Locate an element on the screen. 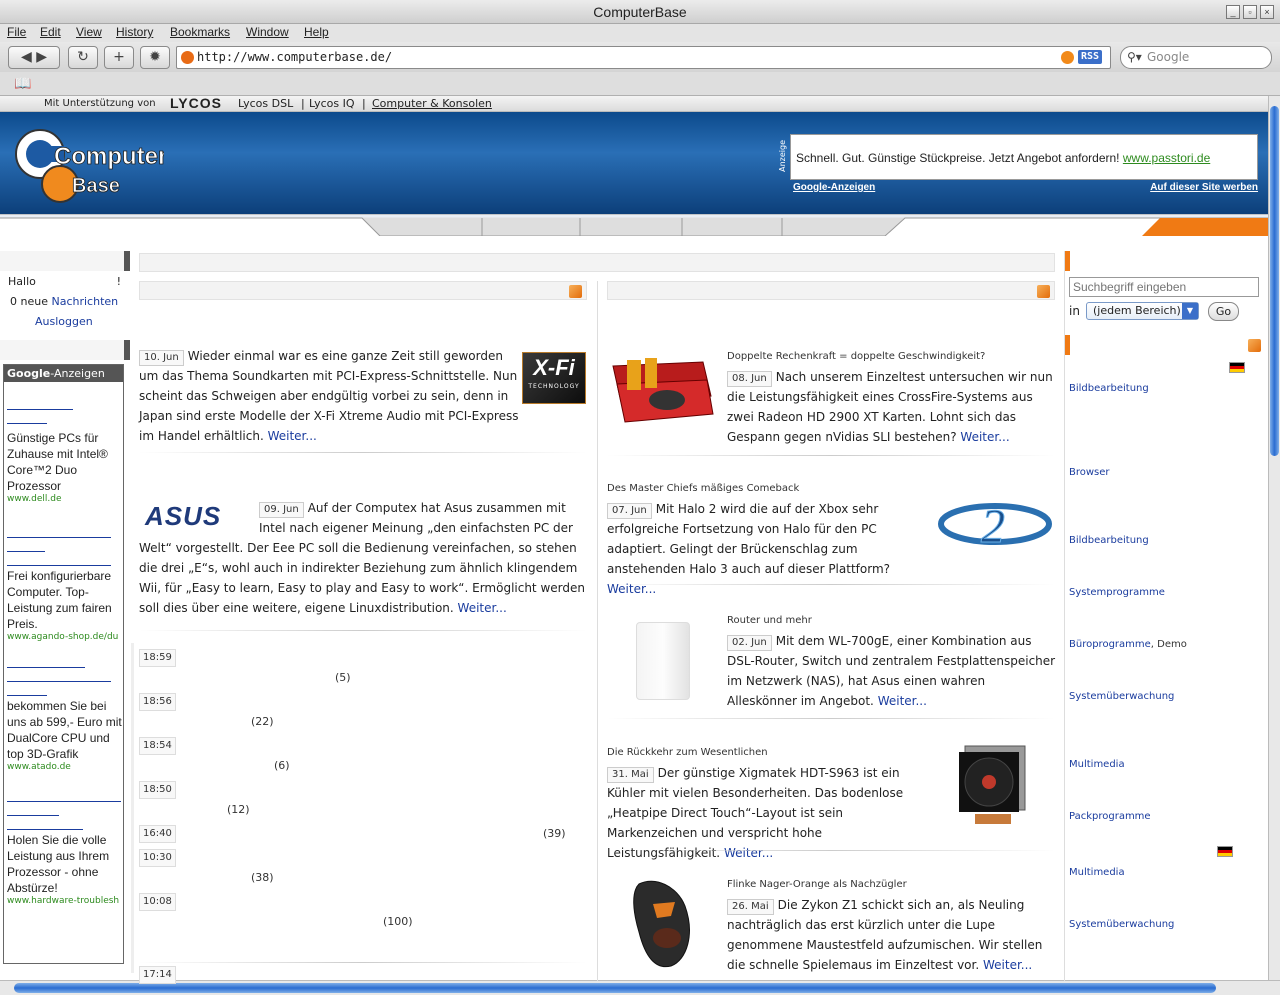 This screenshot has height=995, width=1280. xfi-logo-image: X-Fi TECHNOLOGY is located at coordinates (554, 378).